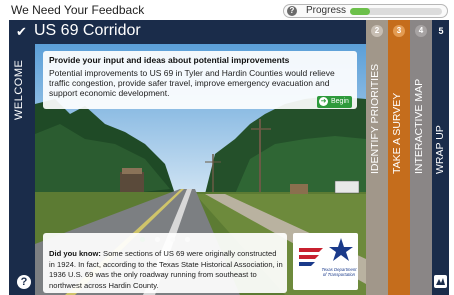 This screenshot has width=454, height=295. Describe the element at coordinates (441, 31) in the screenshot. I see `tab-number: 5` at that location.